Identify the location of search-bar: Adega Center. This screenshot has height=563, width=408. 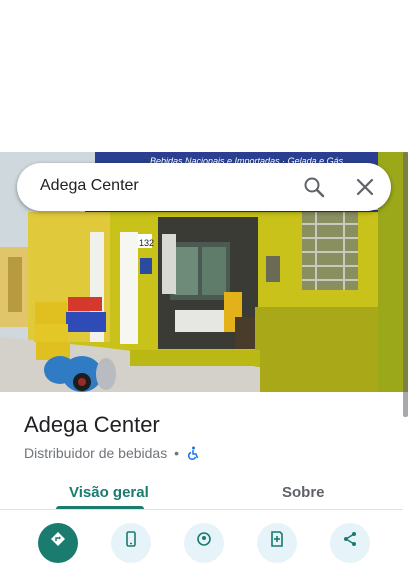
(204, 187).